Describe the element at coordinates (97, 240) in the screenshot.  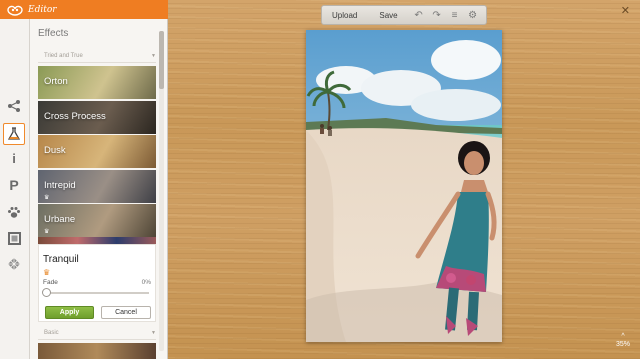
I see `selected-effect-thumbnail` at that location.